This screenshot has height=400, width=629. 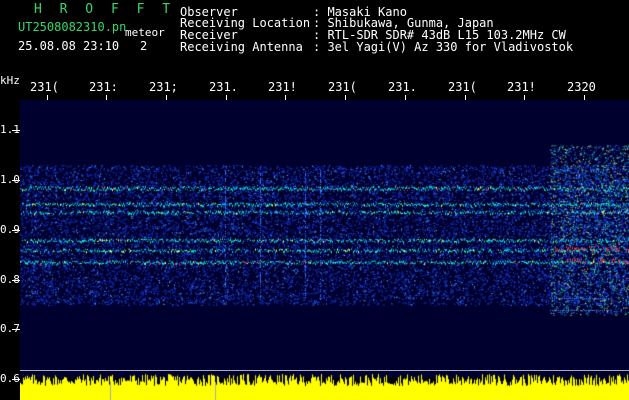 What do you see at coordinates (145, 32) in the screenshot?
I see `meteor-label: meteor` at bounding box center [145, 32].